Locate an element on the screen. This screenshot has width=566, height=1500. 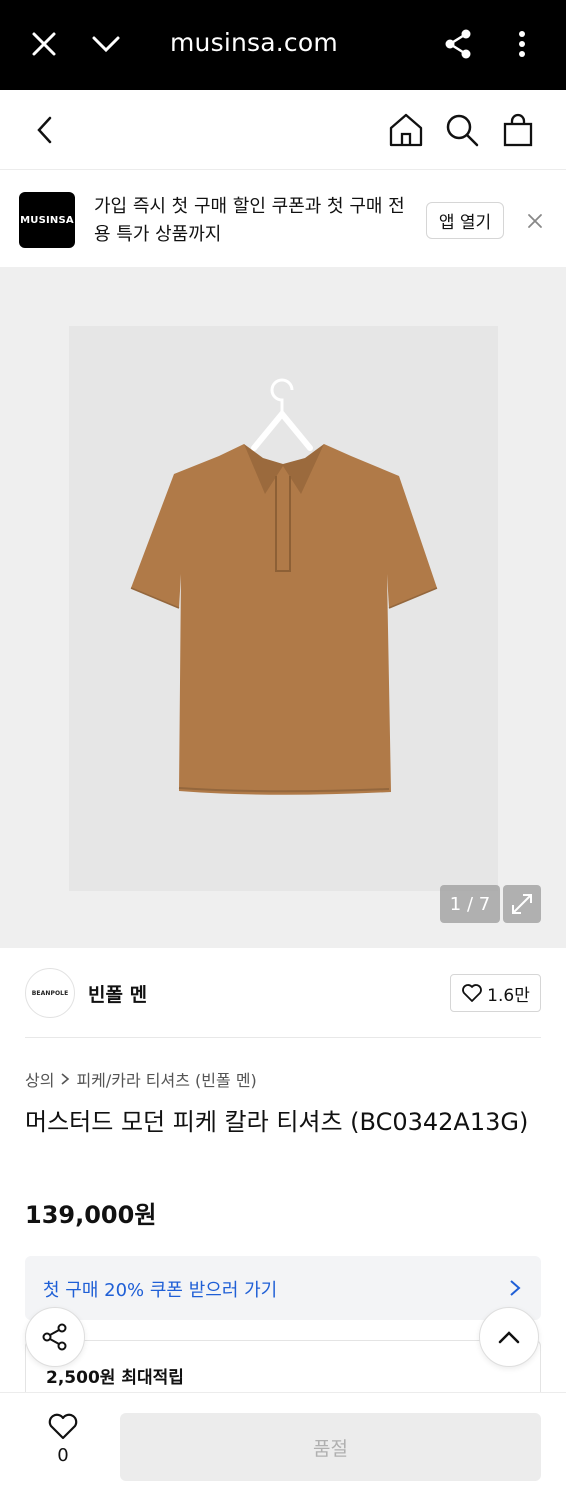
cart-icon is located at coordinates (518, 130).